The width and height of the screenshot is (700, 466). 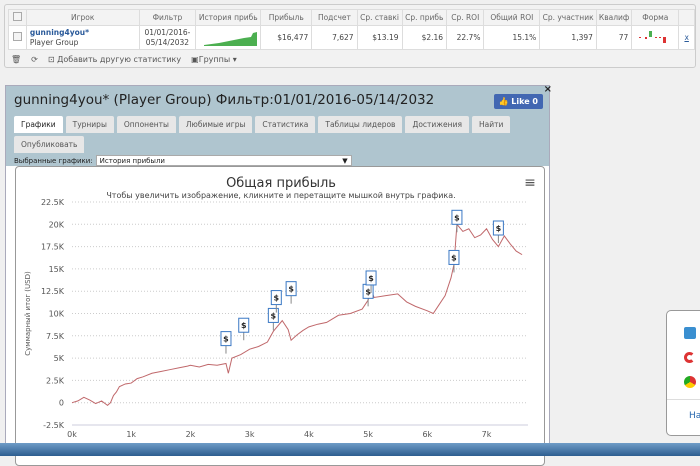 What do you see at coordinates (465, 17) in the screenshot?
I see `col-avg-roi: Ср. ROI` at bounding box center [465, 17].